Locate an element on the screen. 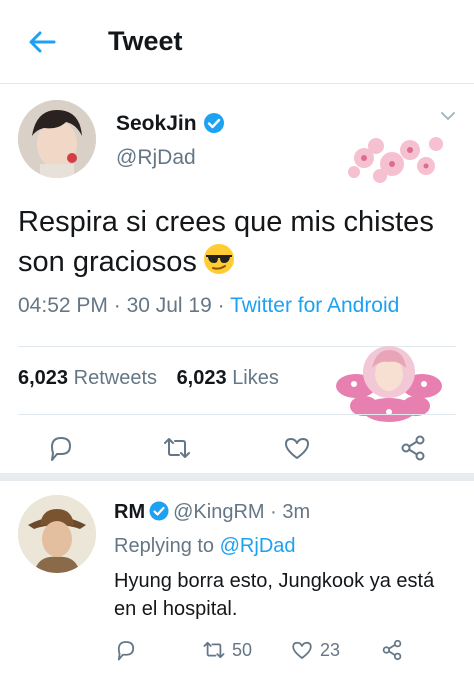  likes-label: Likes is located at coordinates (255, 378).